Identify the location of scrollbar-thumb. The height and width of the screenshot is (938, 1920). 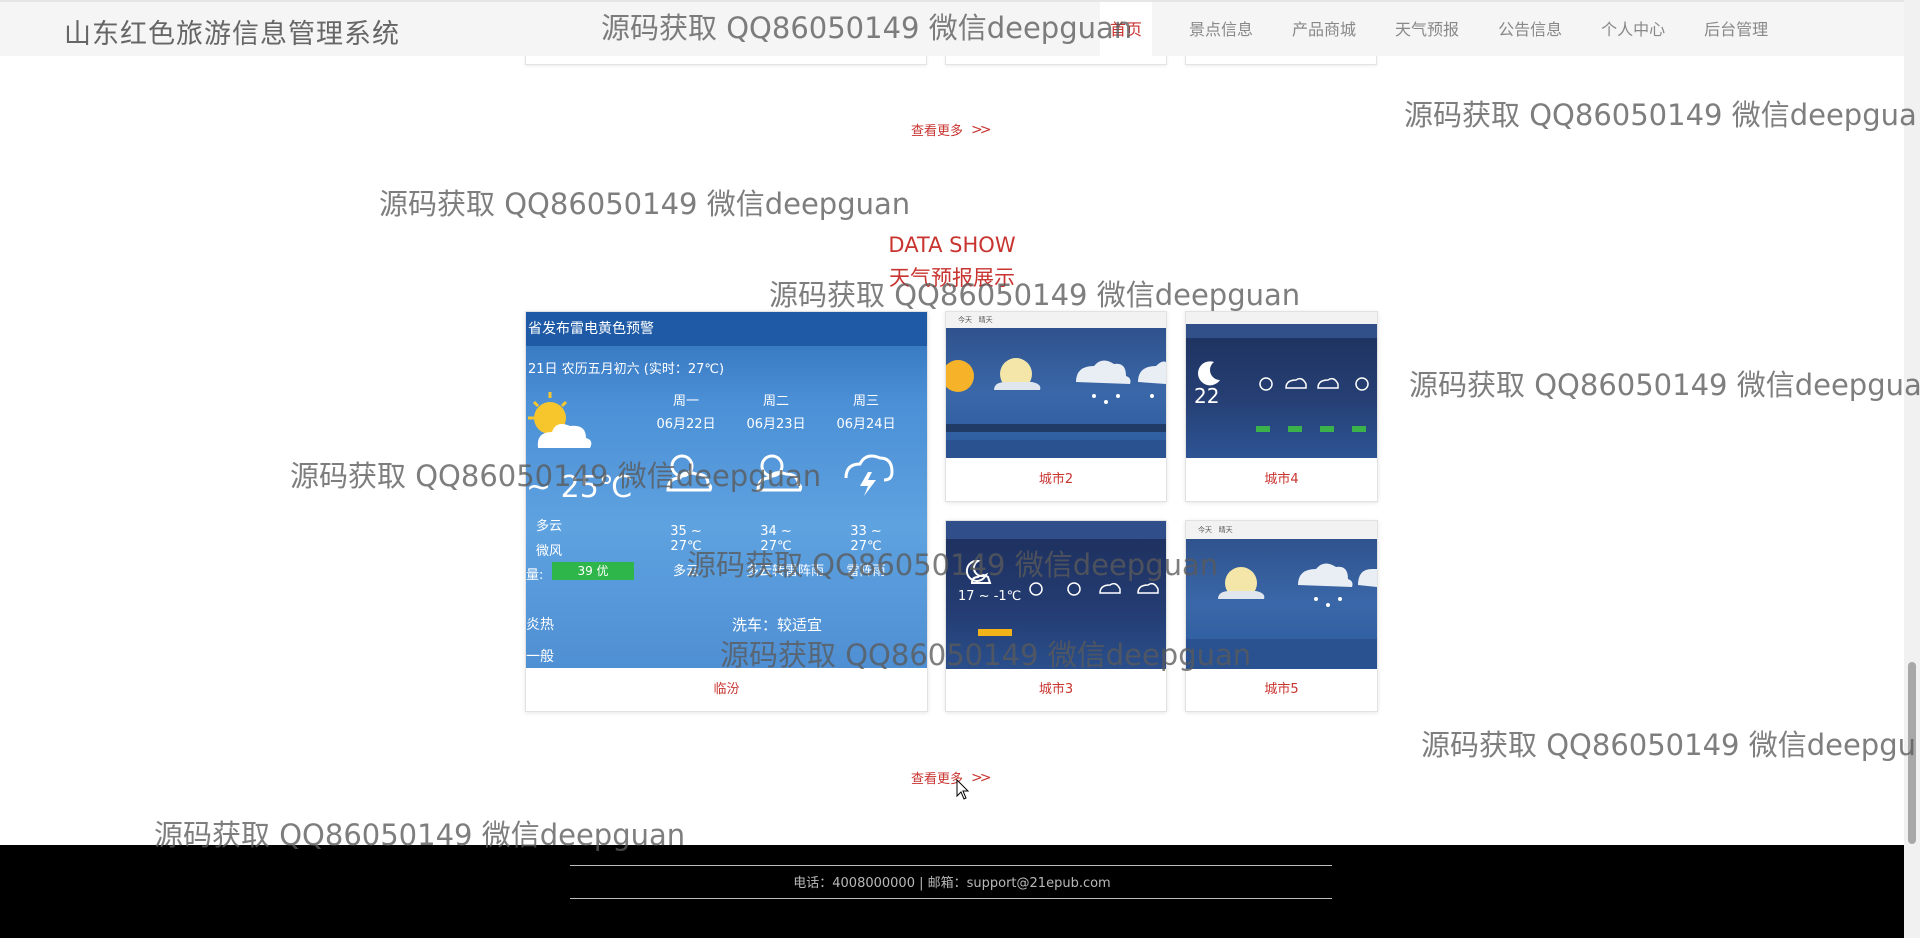
(1912, 753).